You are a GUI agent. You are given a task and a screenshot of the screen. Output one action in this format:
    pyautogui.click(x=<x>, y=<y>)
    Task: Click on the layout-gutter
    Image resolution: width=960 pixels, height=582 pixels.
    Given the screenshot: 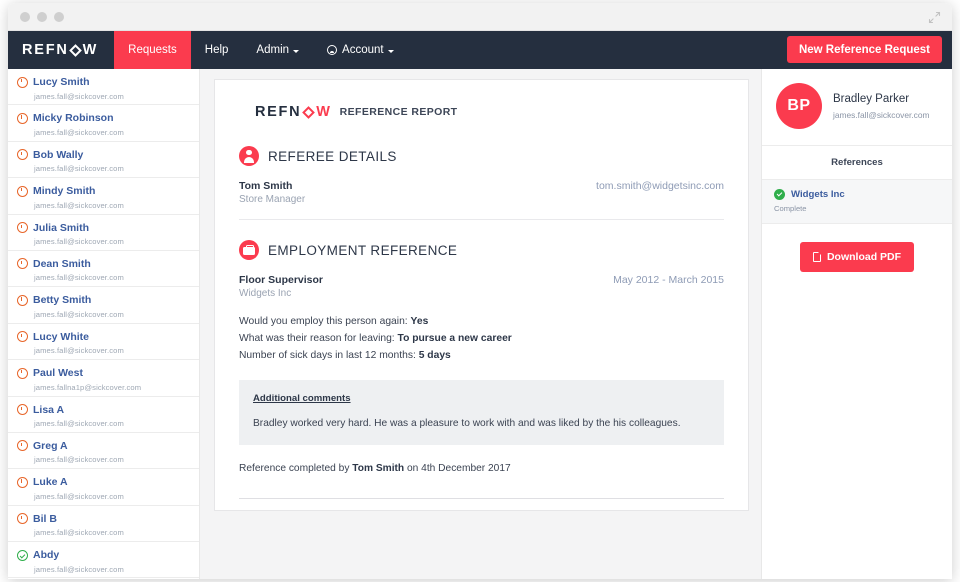 What is the action you would take?
    pyautogui.click(x=207, y=324)
    